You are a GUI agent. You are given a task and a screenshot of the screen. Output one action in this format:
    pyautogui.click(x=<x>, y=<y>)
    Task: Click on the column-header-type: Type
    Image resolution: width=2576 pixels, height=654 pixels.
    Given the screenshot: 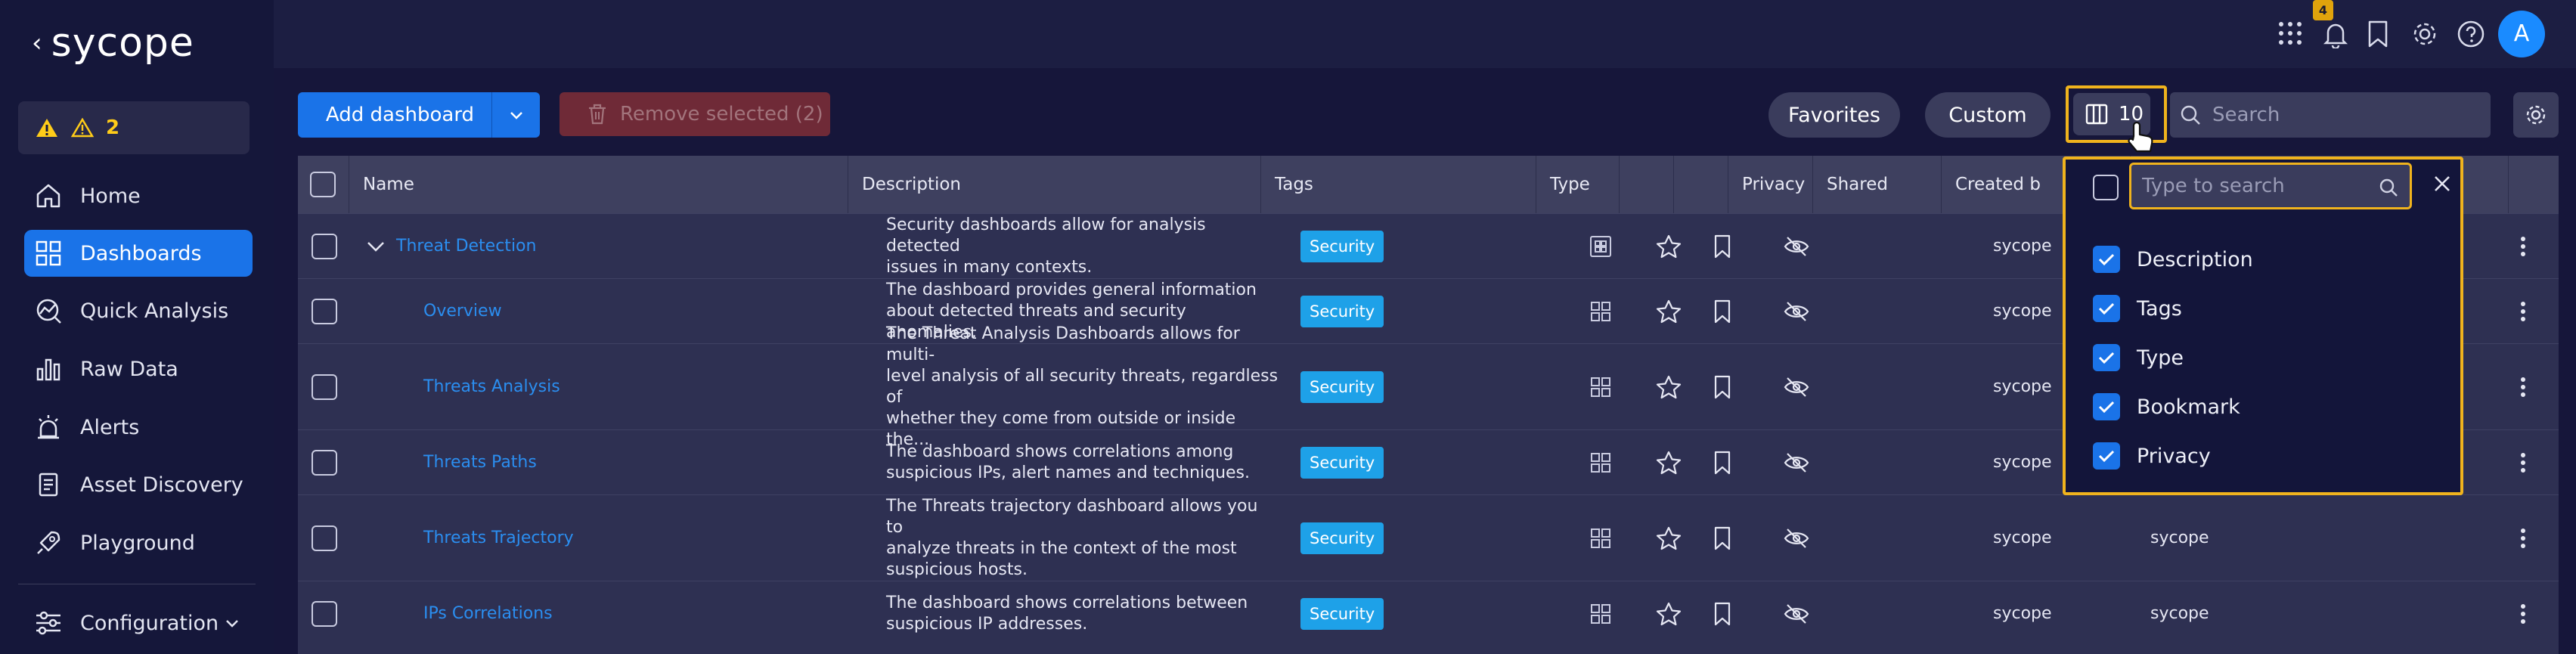 What is the action you would take?
    pyautogui.click(x=1578, y=184)
    